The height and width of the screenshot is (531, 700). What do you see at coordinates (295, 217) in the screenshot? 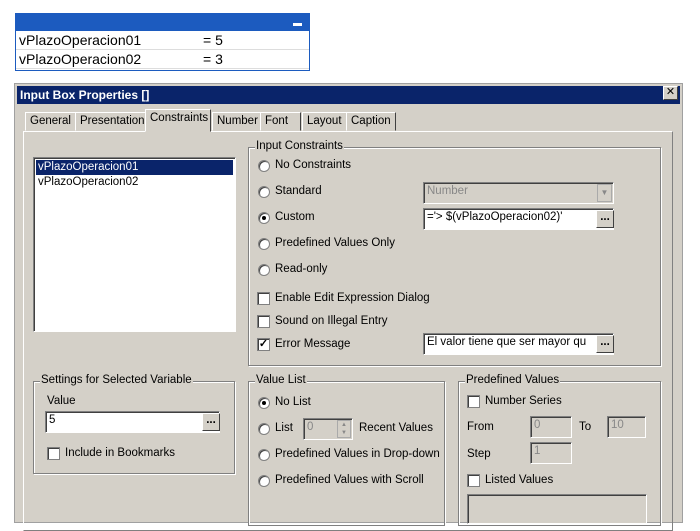
I see `radio-label: Custom` at bounding box center [295, 217].